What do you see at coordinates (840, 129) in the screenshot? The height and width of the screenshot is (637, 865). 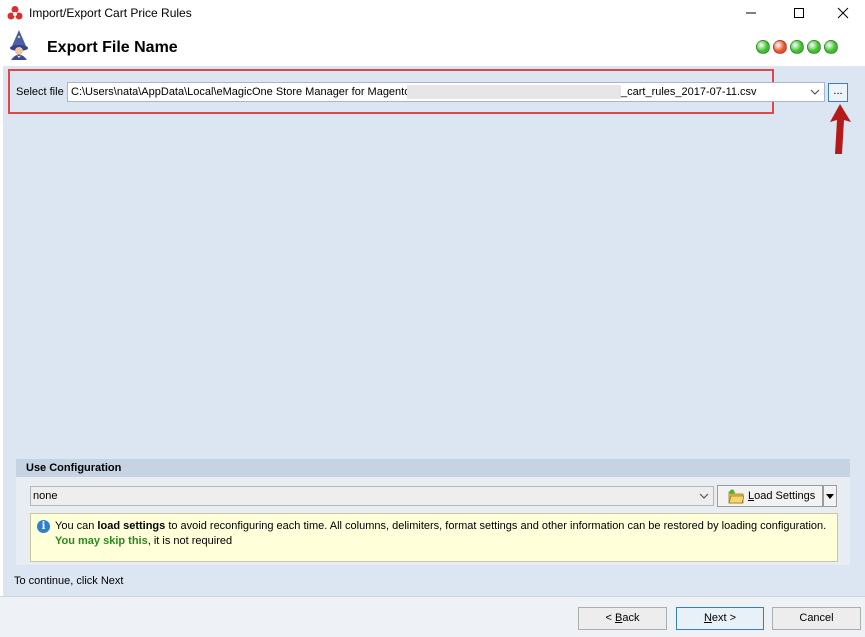 I see `annotation-arrow-icon` at bounding box center [840, 129].